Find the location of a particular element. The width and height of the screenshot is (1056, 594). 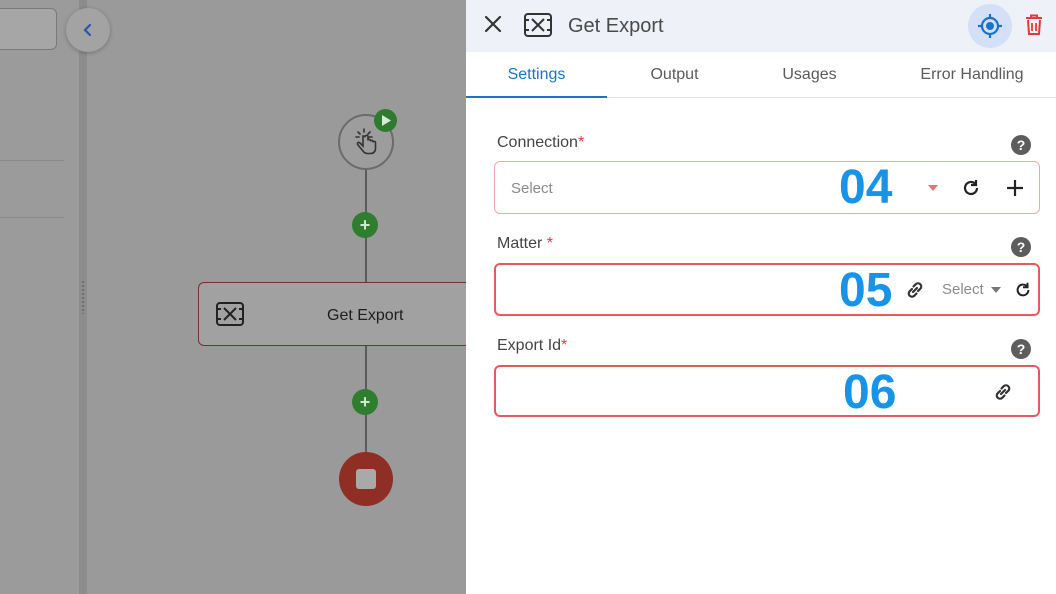

matter-label: Matter * is located at coordinates (525, 243).